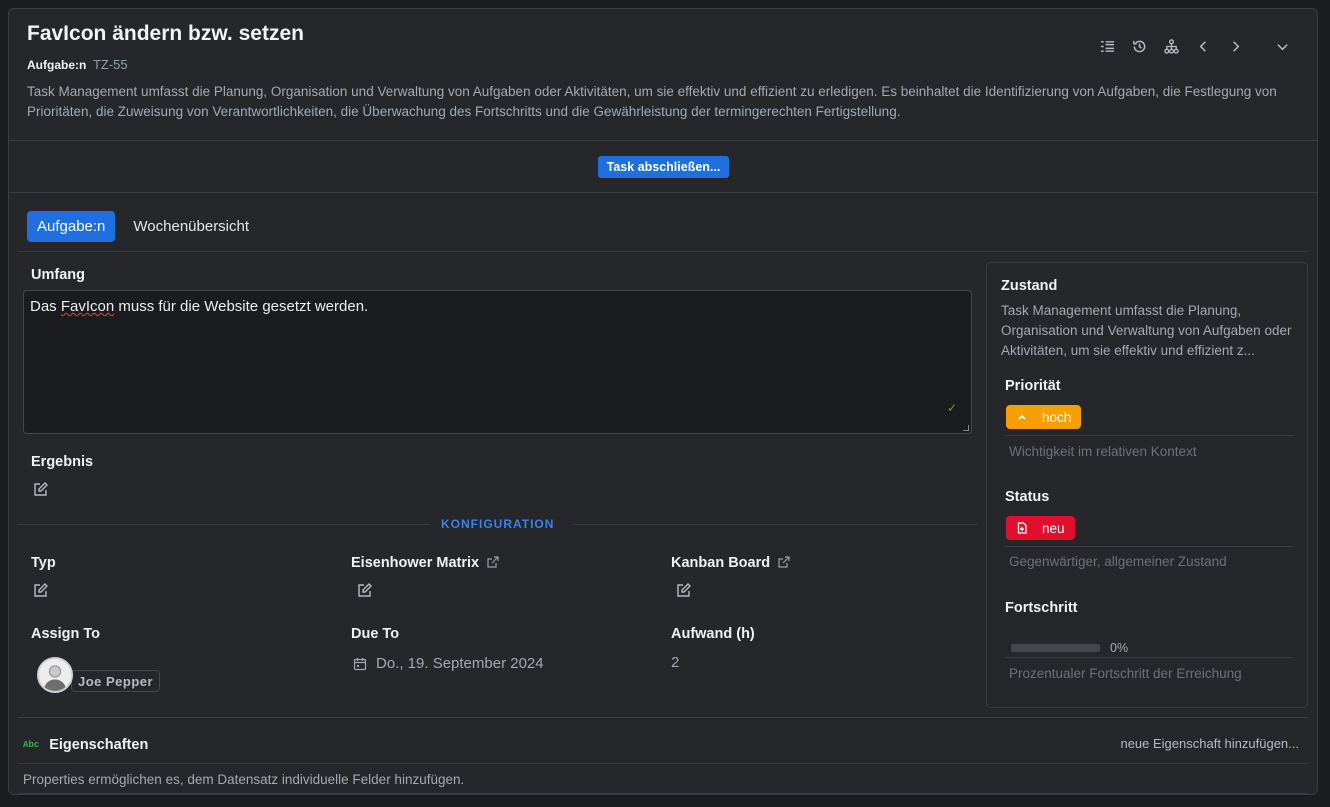  I want to click on eisenhower-label-text: Eisenhower Matrix, so click(415, 563).